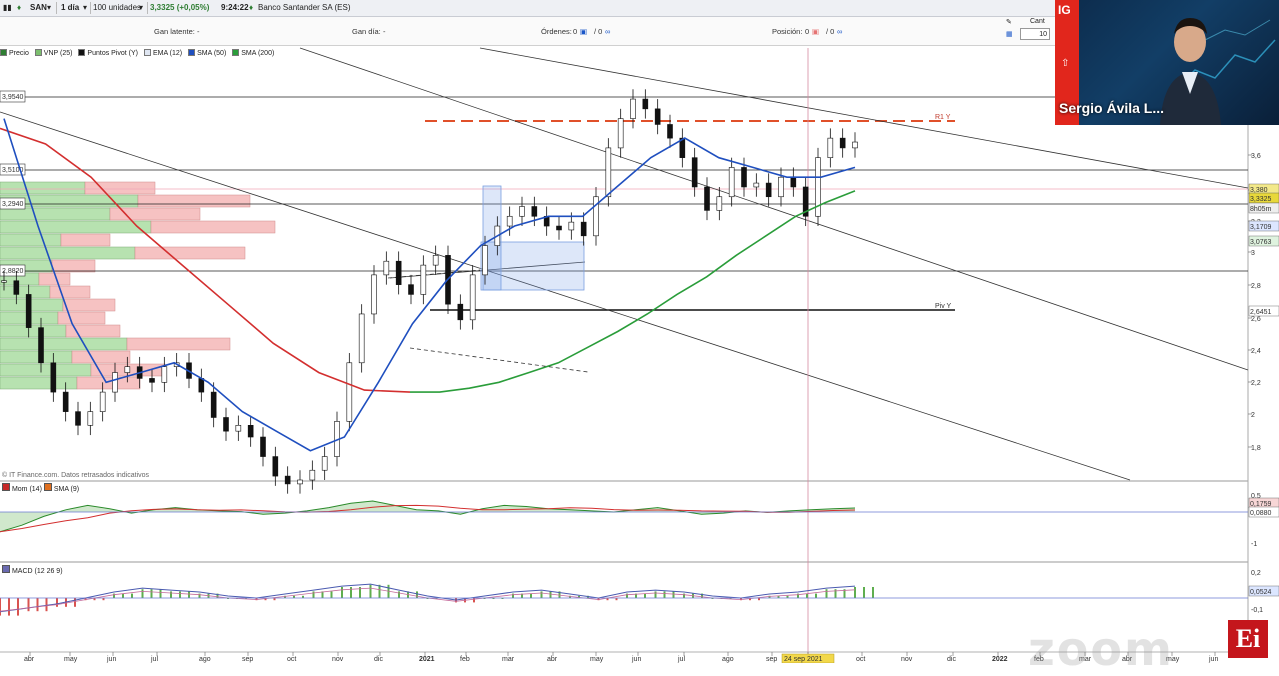 The width and height of the screenshot is (1279, 676). I want to click on legend-label: MACD (12 26 9), so click(37, 571).